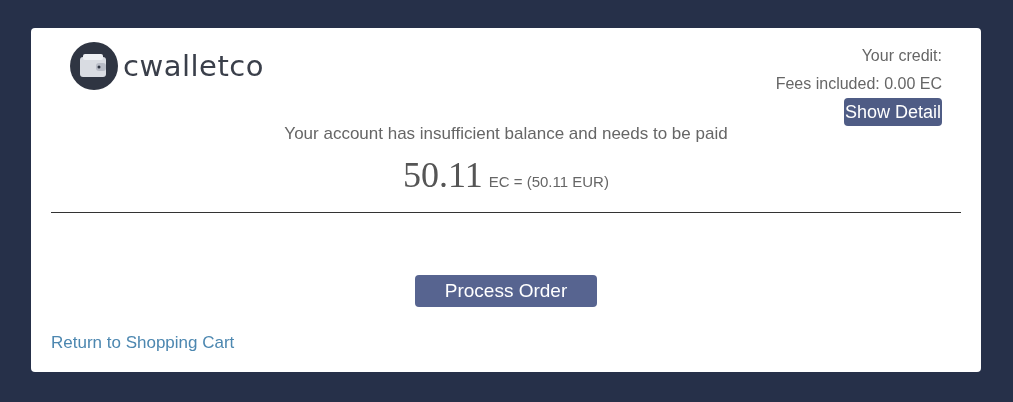 This screenshot has width=1013, height=402. I want to click on show-detail-button: Show Detail, so click(892, 112).